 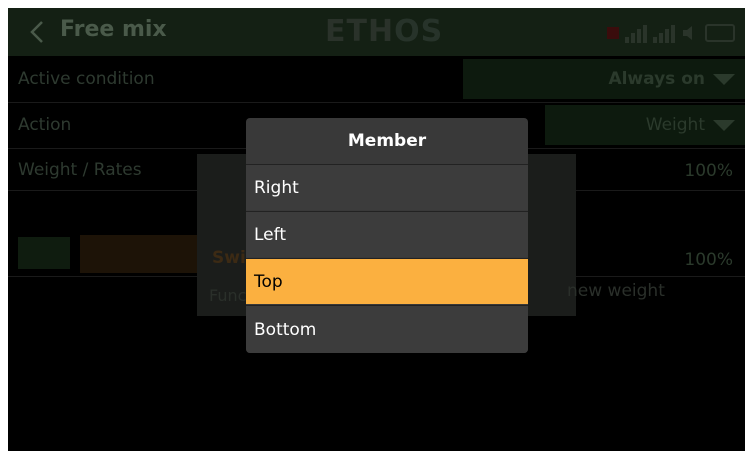 I want to click on background-dialog-title: Swi, so click(x=229, y=258).